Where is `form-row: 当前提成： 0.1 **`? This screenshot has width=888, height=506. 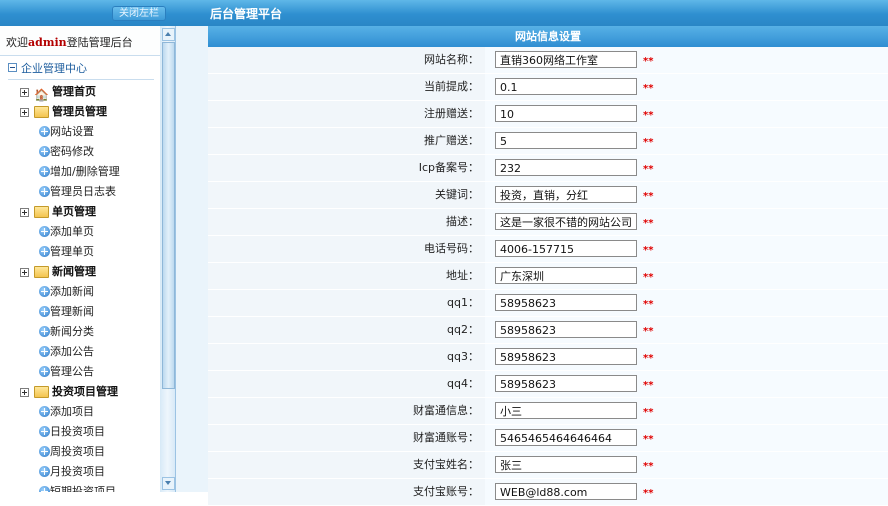 form-row: 当前提成： 0.1 ** is located at coordinates (548, 87).